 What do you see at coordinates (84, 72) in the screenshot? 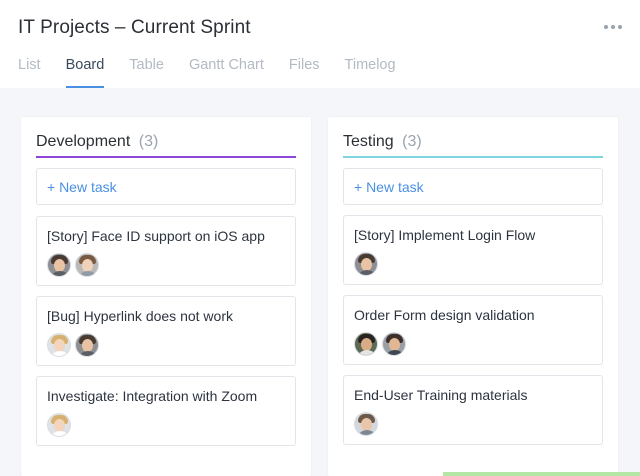
I see `tab-board: Board` at bounding box center [84, 72].